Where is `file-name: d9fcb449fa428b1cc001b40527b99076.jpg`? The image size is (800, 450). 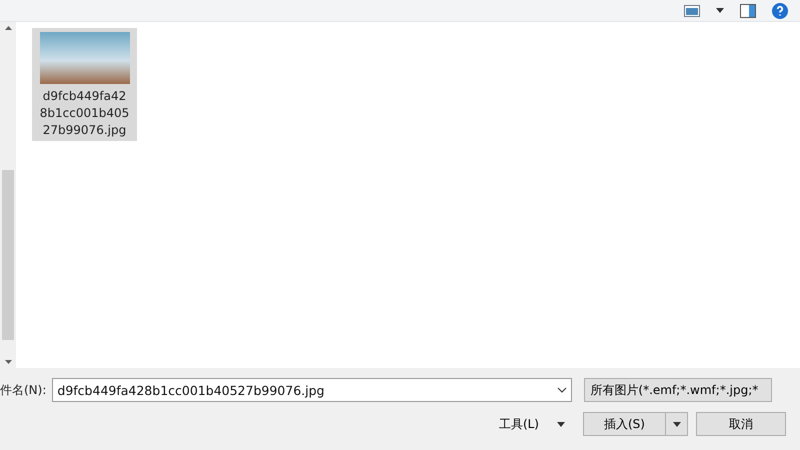
file-name: d9fcb449fa428b1cc001b40527b99076.jpg is located at coordinates (85, 113).